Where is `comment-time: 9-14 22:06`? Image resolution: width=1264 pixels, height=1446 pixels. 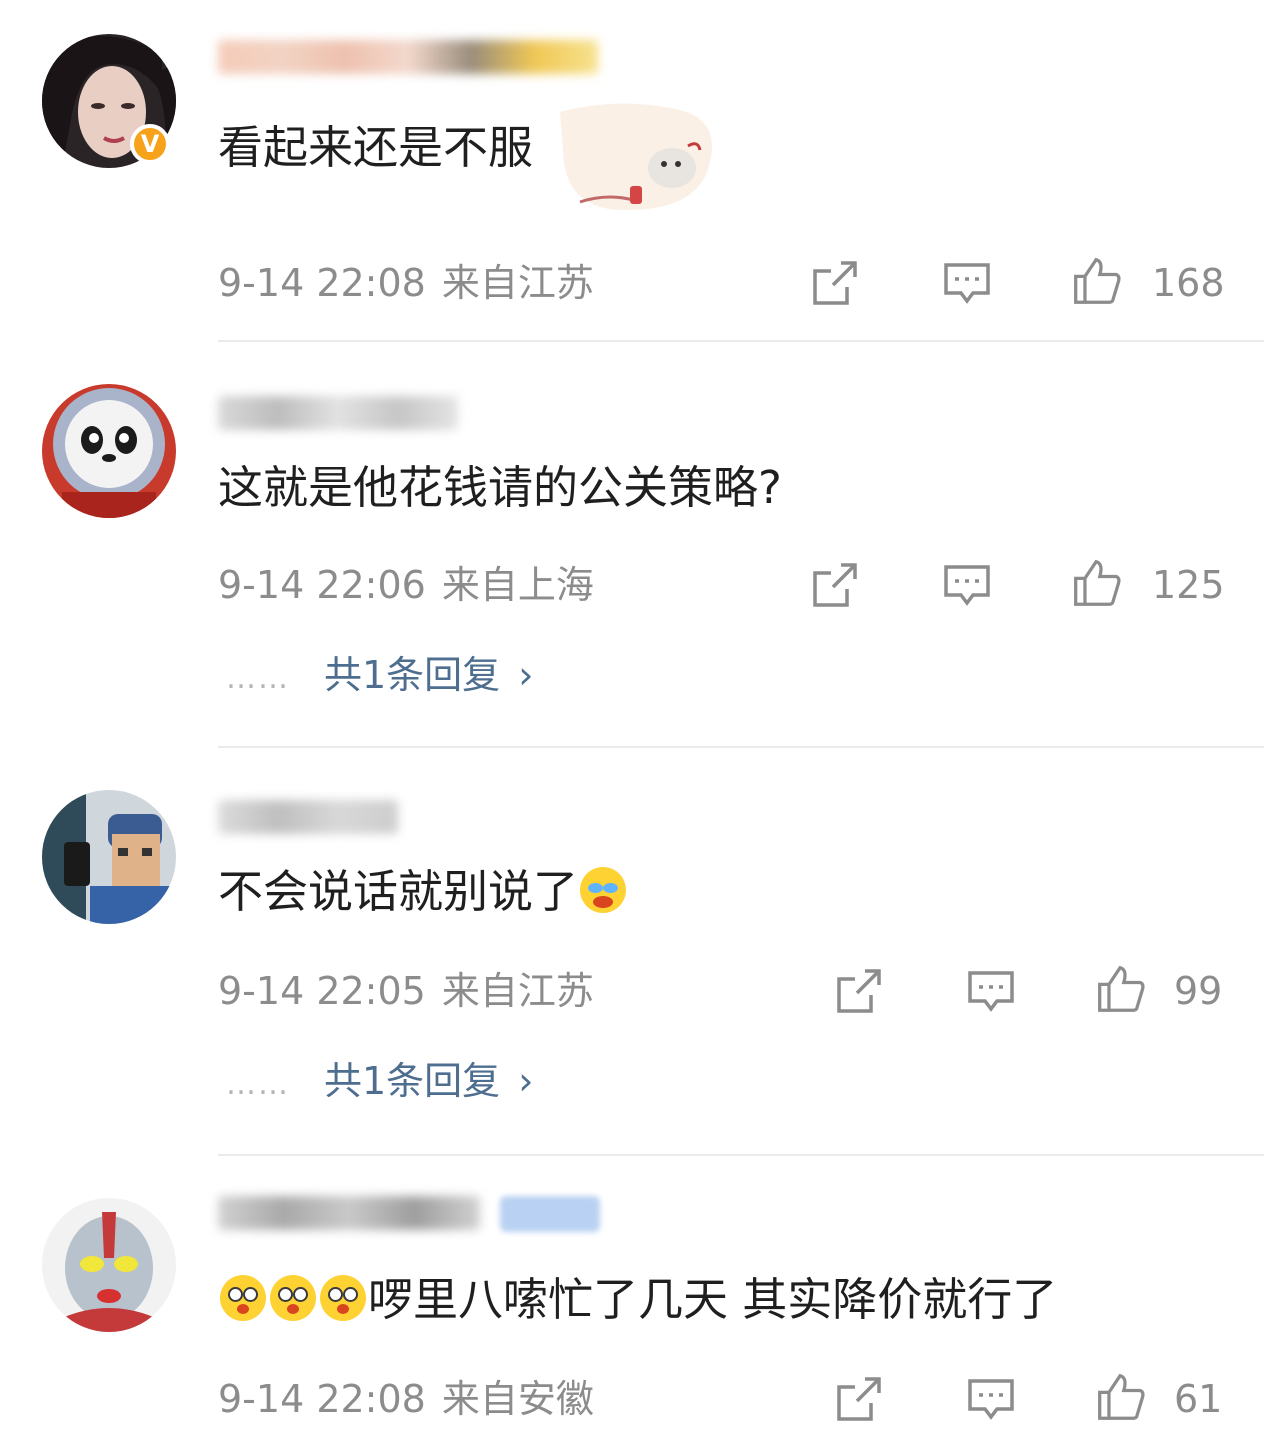
comment-time: 9-14 22:06 is located at coordinates (322, 585).